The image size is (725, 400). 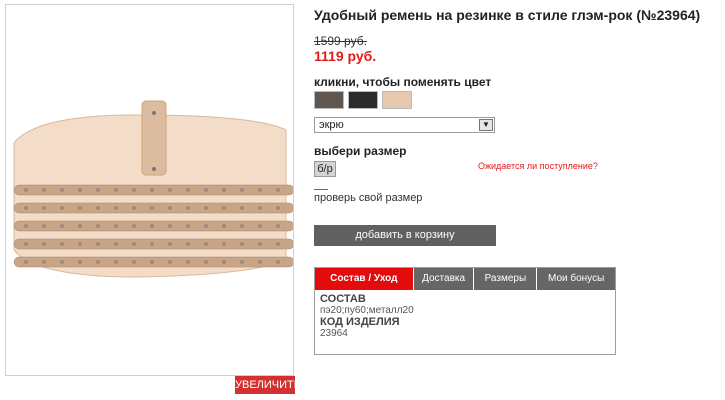 I want to click on size-label: выбери размер, so click(x=360, y=151).